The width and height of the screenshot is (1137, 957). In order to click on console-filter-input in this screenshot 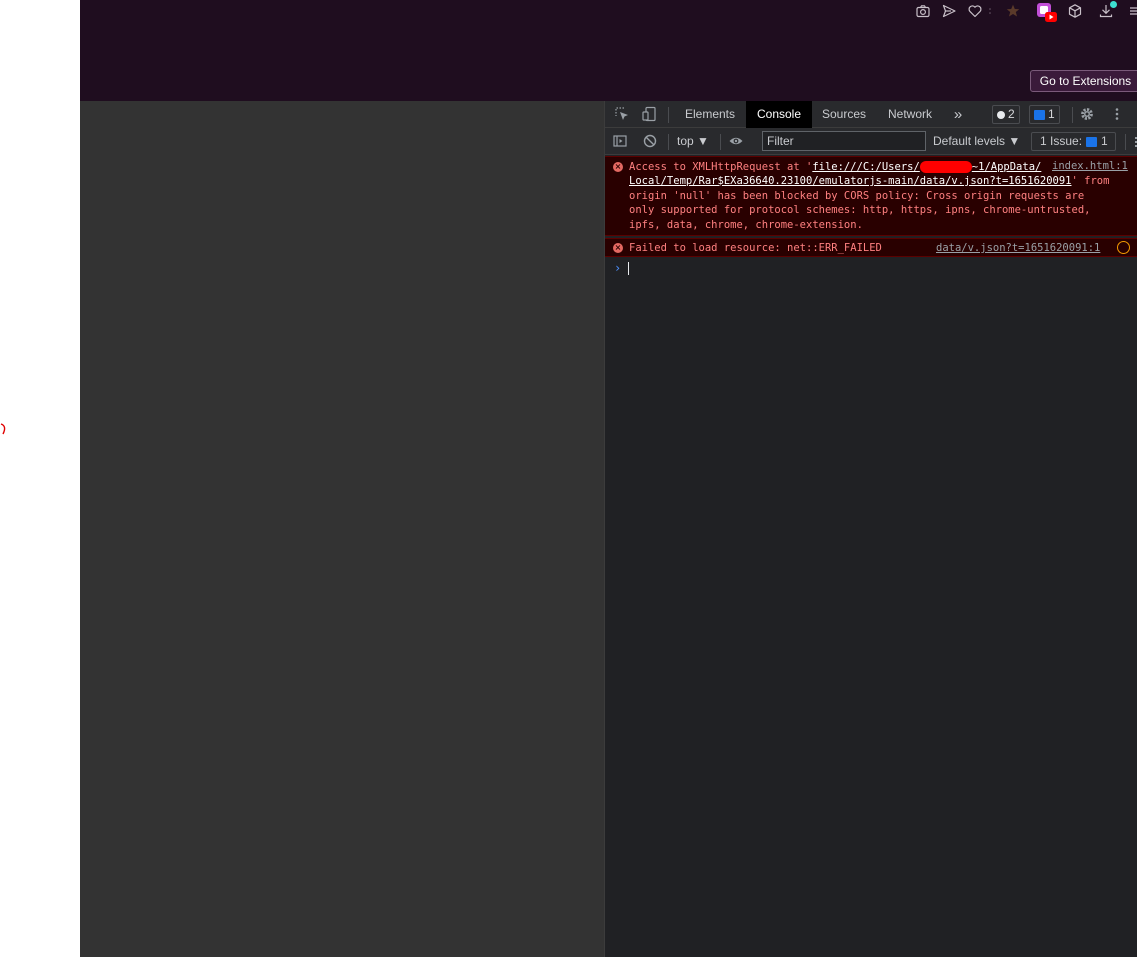, I will do `click(844, 141)`.